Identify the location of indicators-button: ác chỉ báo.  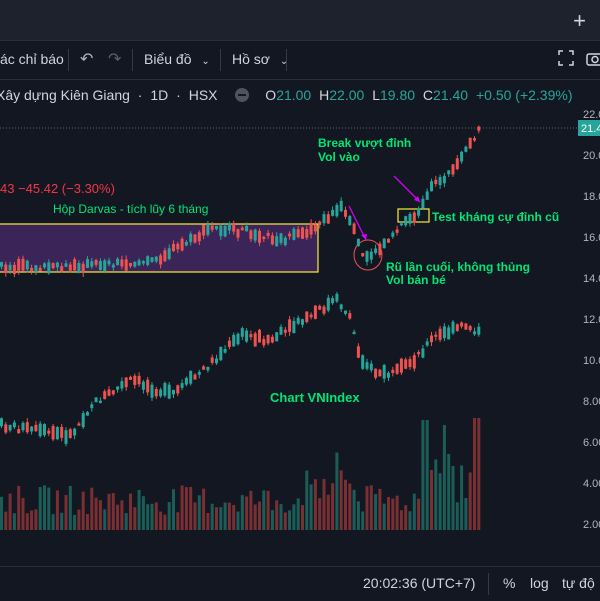
(32, 59).